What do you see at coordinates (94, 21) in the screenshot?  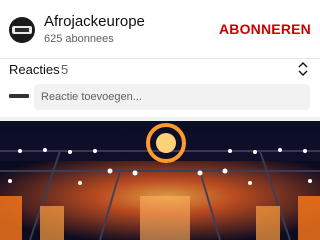 I see `channel-name: Afrojackeurope` at bounding box center [94, 21].